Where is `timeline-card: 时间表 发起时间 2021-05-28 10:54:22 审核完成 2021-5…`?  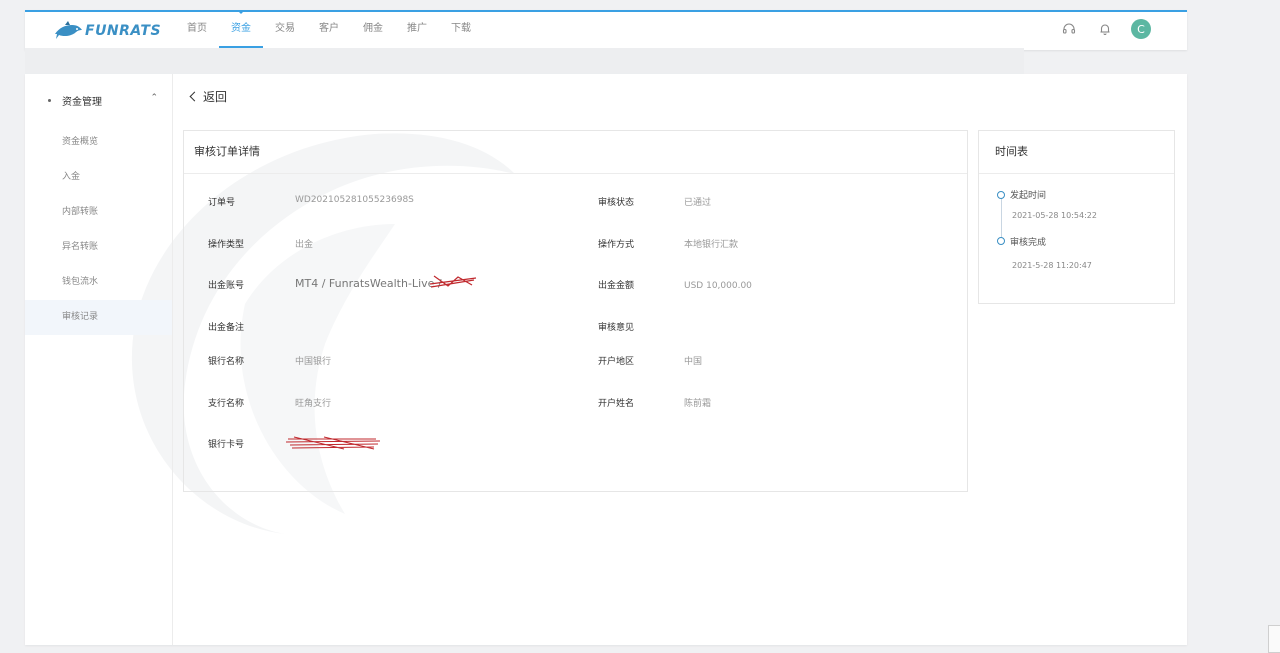
timeline-card: 时间表 发起时间 2021-05-28 10:54:22 审核完成 2021-5… is located at coordinates (1076, 217).